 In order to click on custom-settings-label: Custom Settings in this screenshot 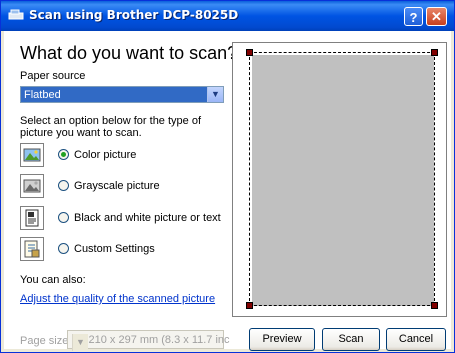, I will do `click(114, 249)`.